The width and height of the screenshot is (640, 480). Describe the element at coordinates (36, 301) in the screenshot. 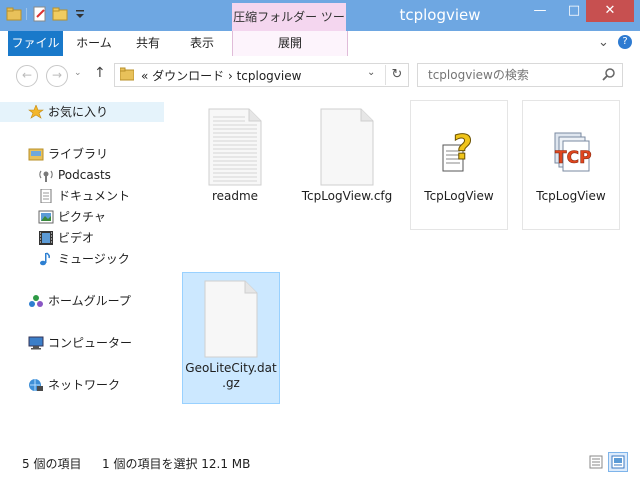

I see `homegroup-icon` at that location.